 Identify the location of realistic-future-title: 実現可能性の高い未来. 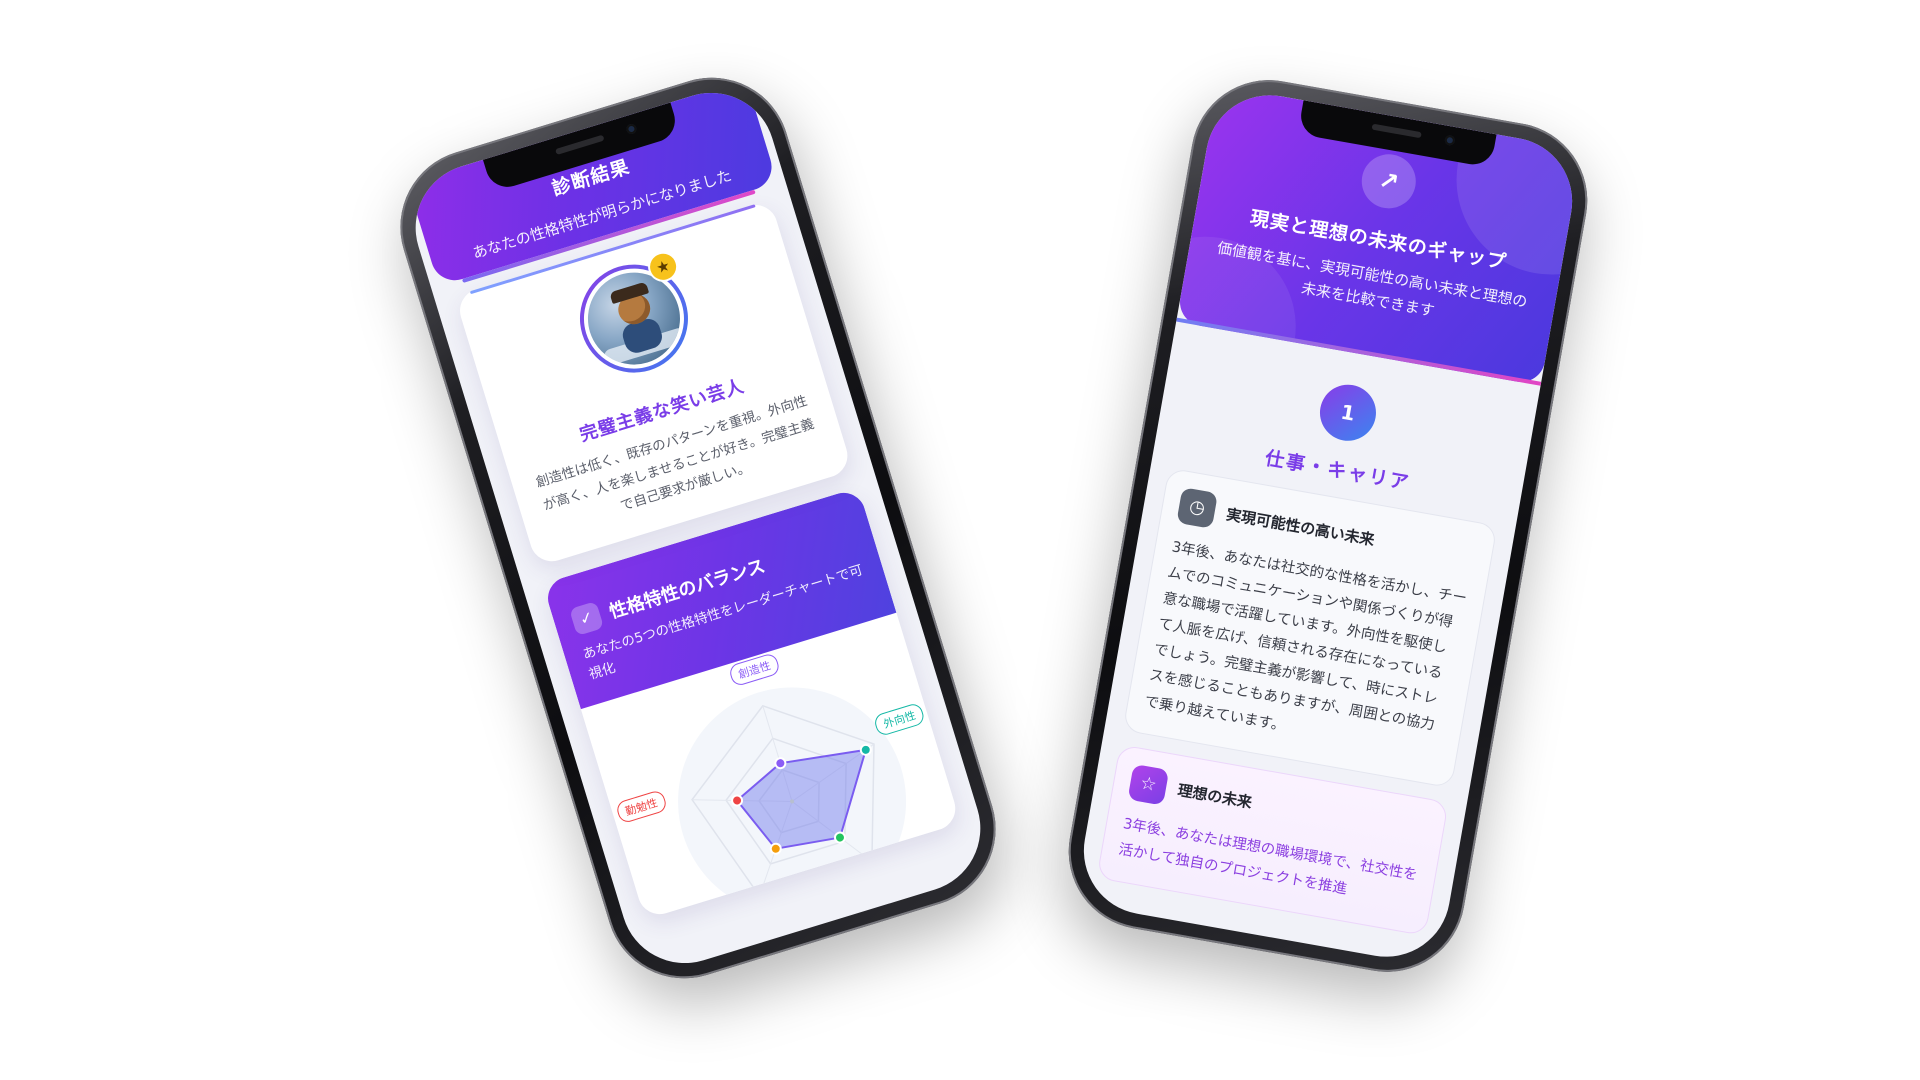
(1300, 526).